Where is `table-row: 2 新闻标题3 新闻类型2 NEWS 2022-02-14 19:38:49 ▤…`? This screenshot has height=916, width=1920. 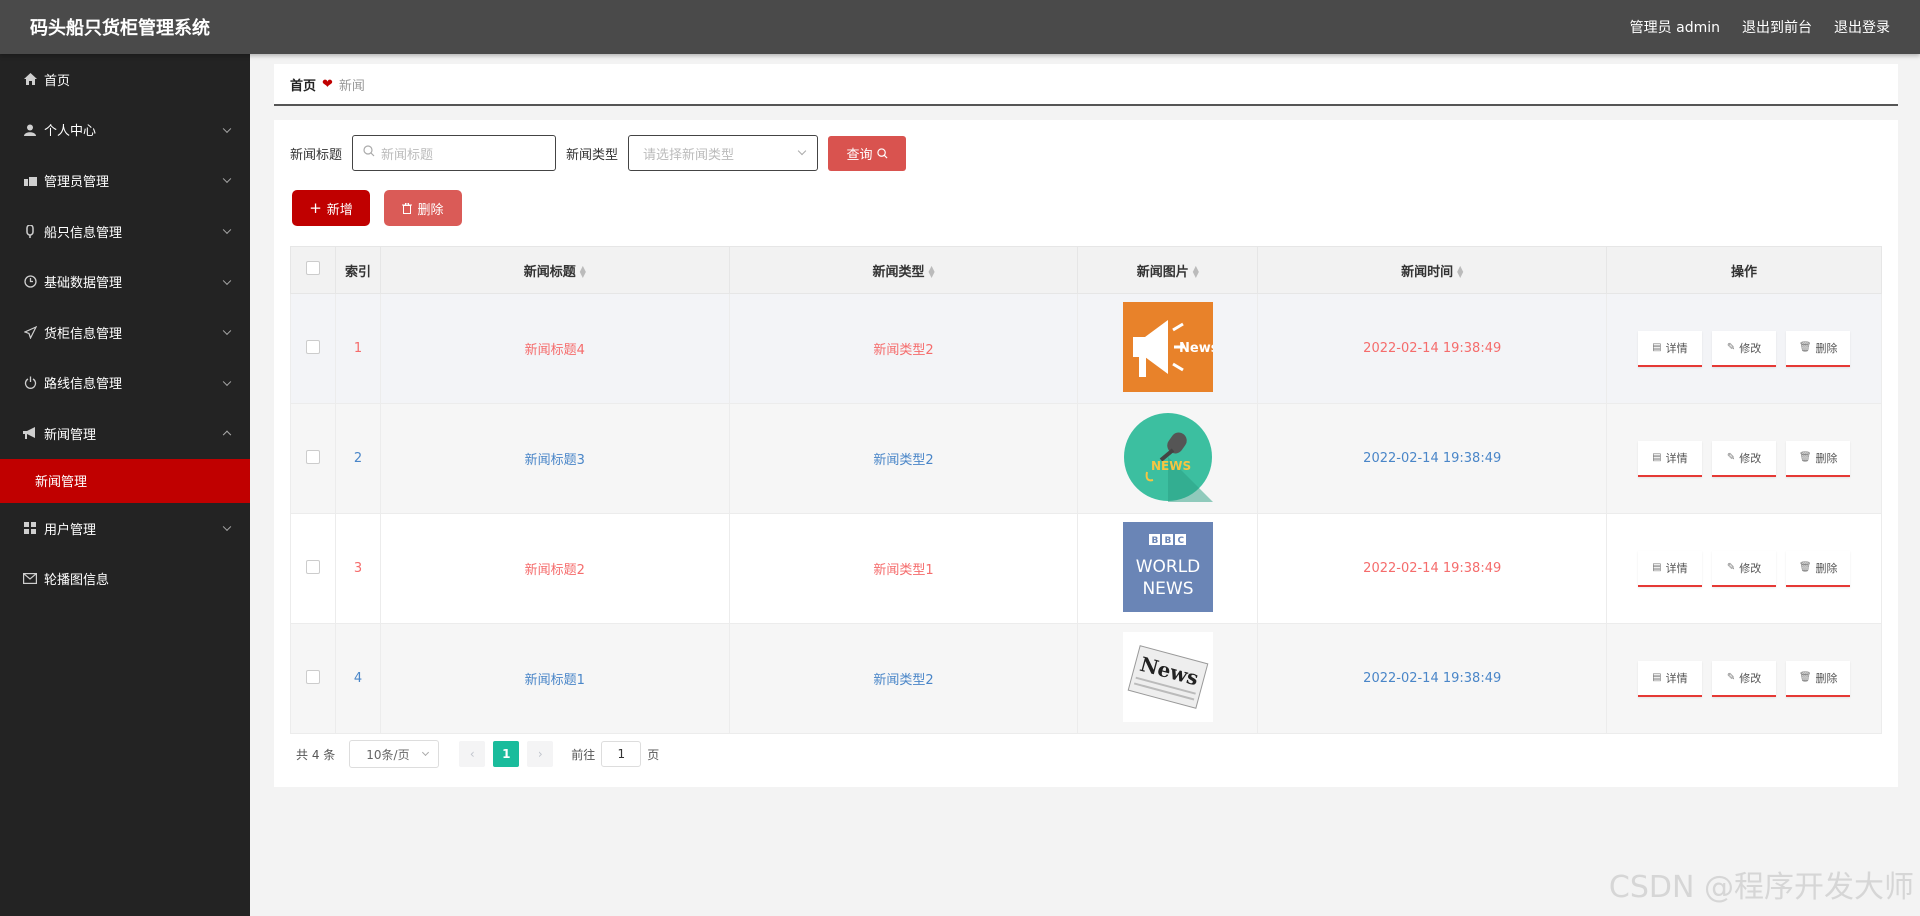
table-row: 2 新闻标题3 新闻类型2 NEWS 2022-02-14 19:38:49 ▤… is located at coordinates (1086, 458).